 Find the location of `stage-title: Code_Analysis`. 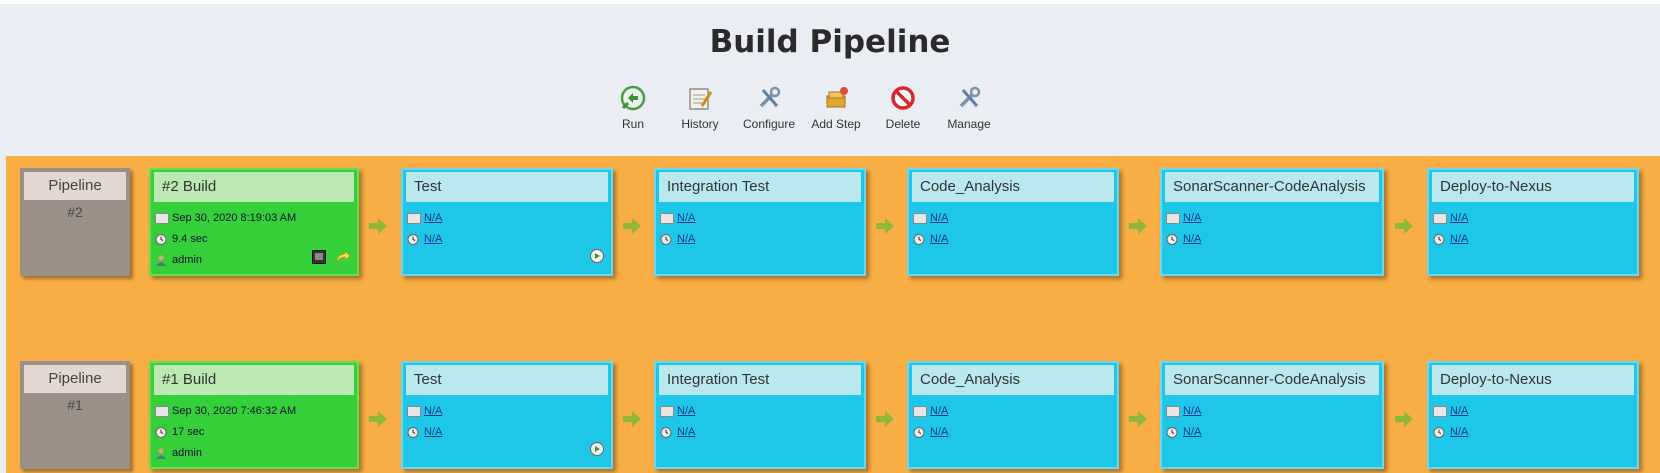

stage-title: Code_Analysis is located at coordinates (1013, 380).